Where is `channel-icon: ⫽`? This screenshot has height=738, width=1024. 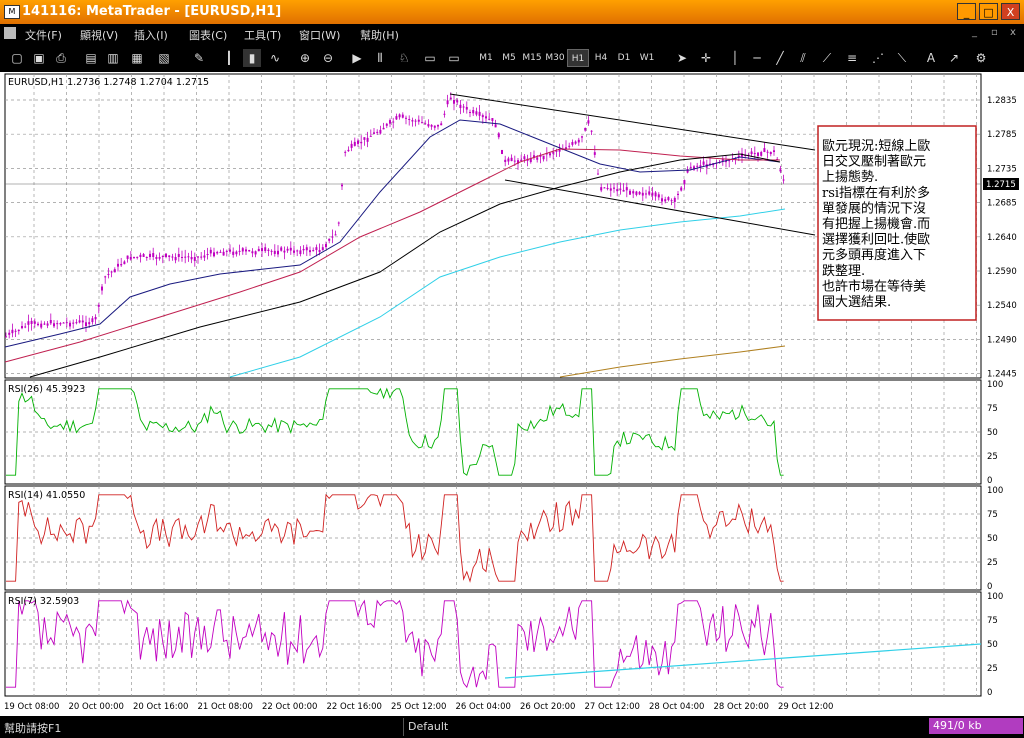
channel-icon: ⫽ is located at coordinates (803, 58).